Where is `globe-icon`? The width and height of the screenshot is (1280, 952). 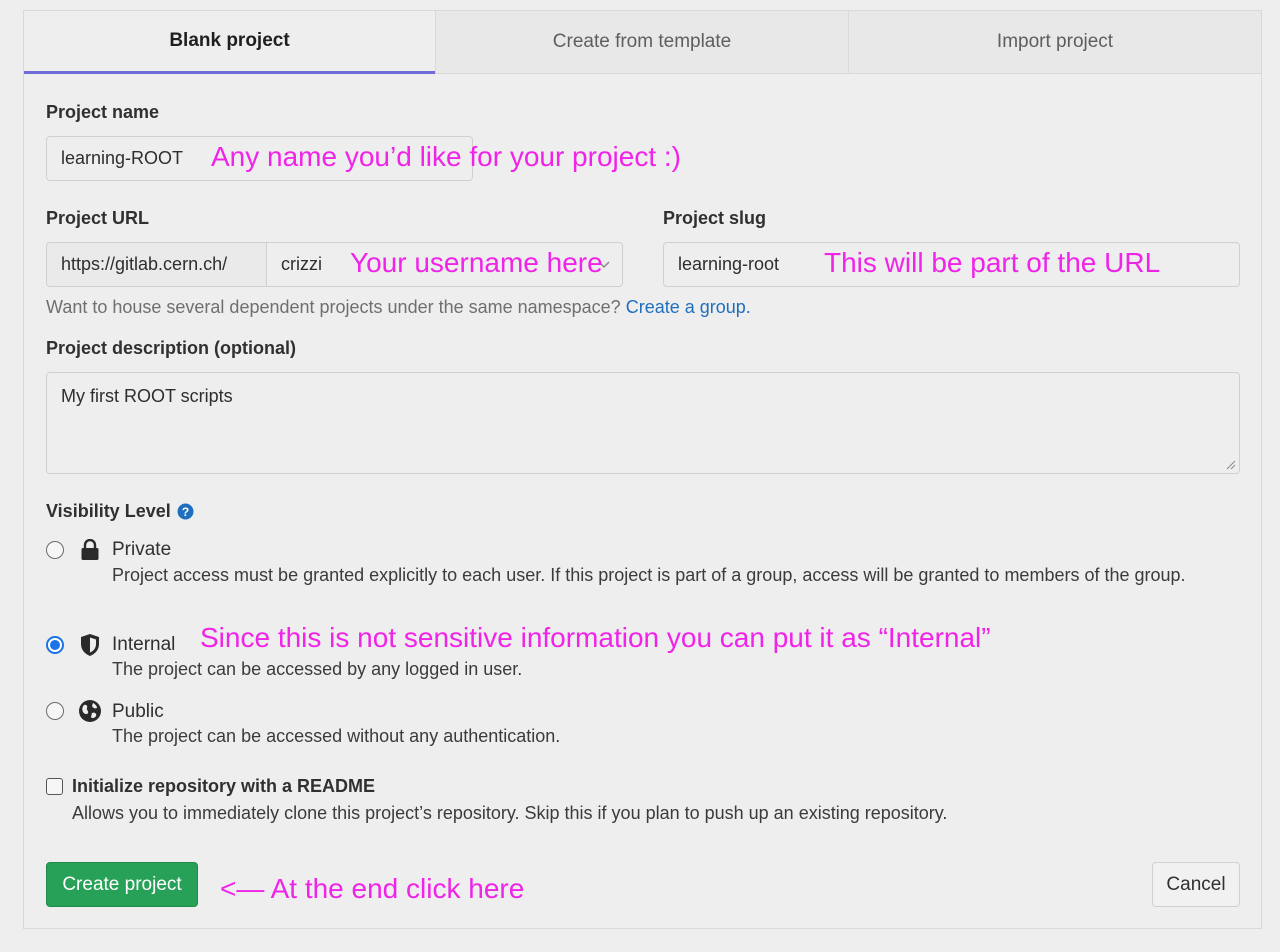
globe-icon is located at coordinates (90, 711).